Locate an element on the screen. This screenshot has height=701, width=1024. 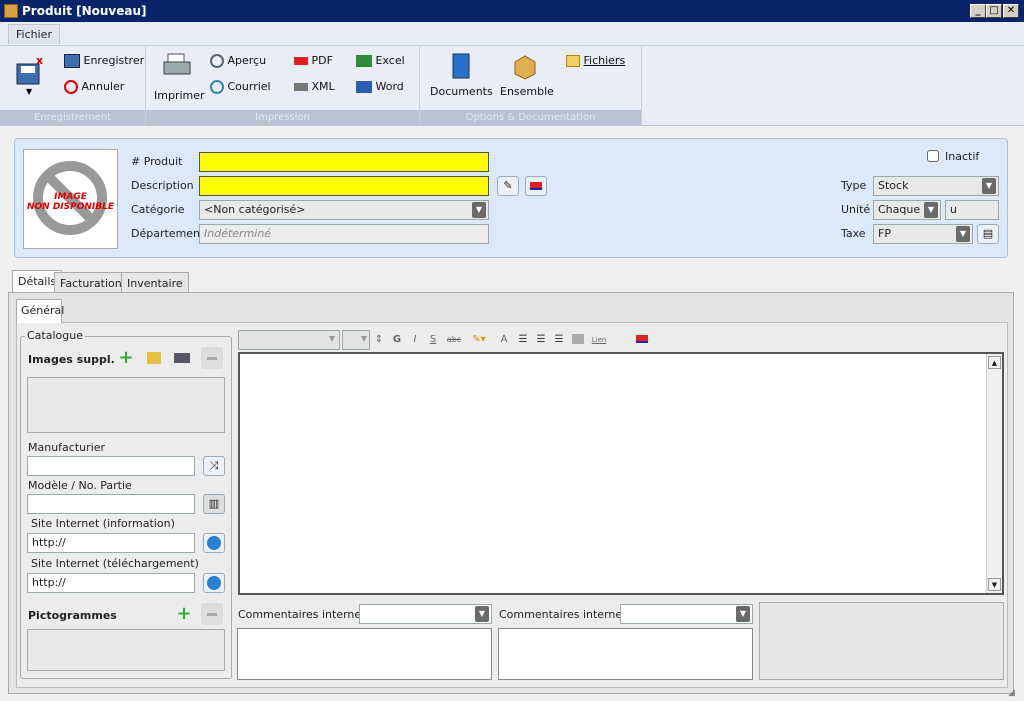
comments-select-2: ▼ is located at coordinates (686, 614).